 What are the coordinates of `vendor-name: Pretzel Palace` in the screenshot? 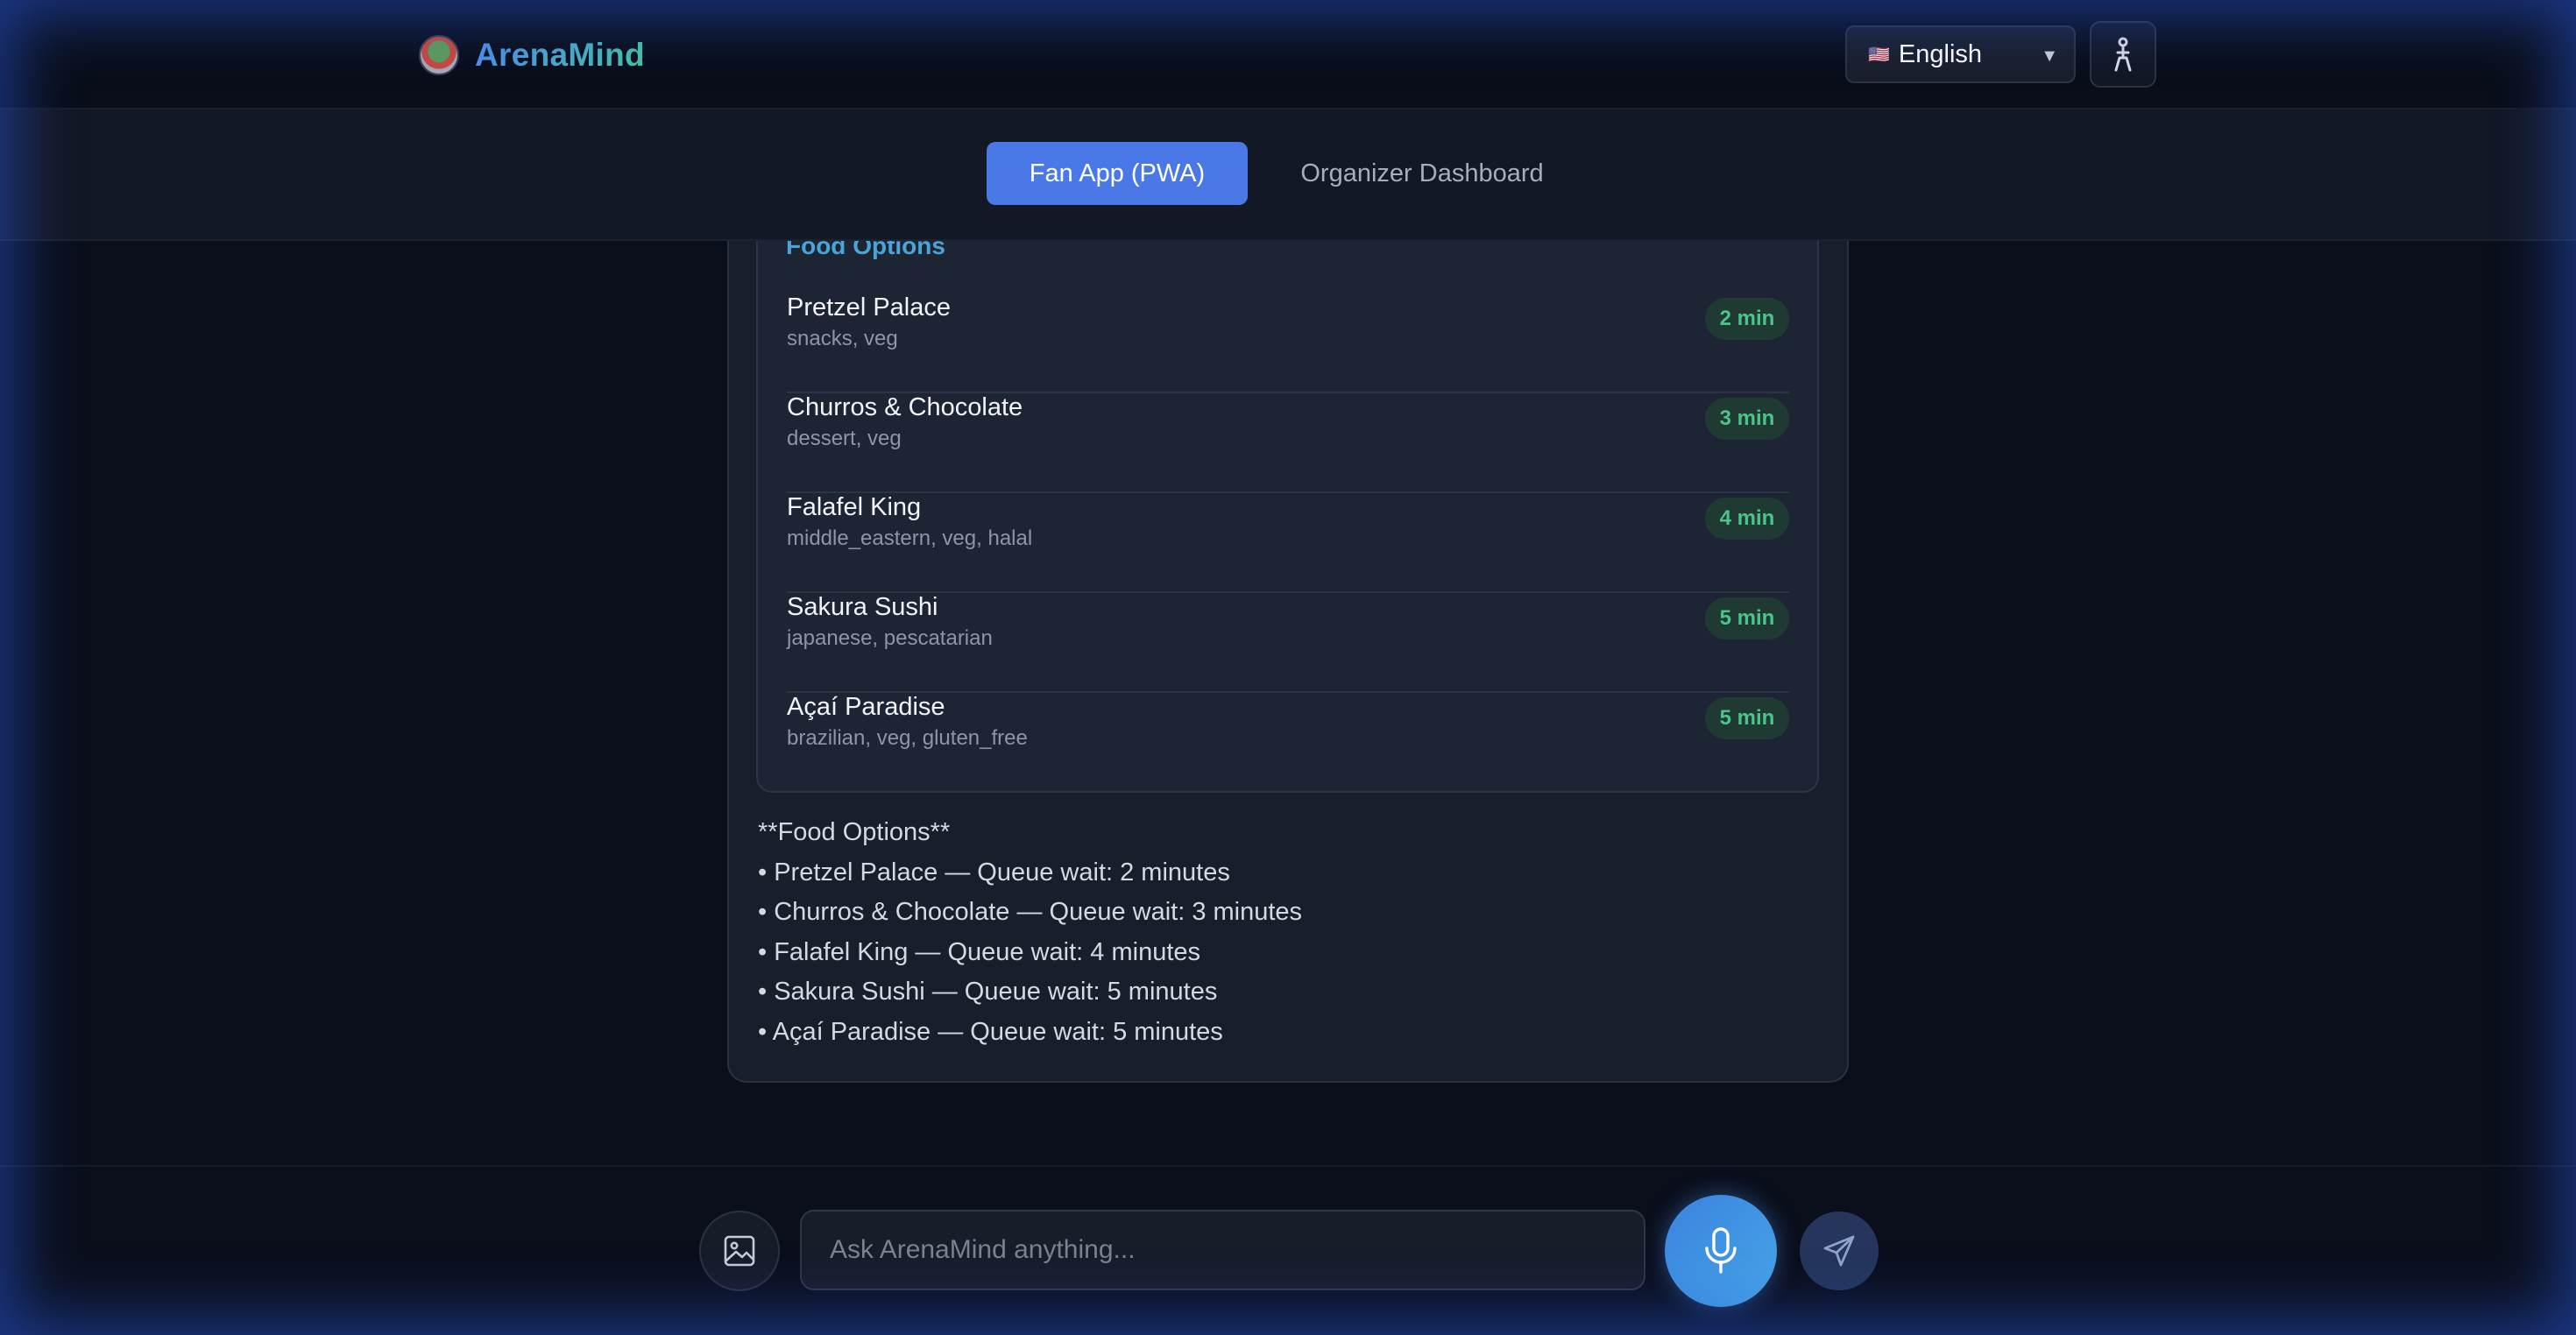 It's located at (869, 307).